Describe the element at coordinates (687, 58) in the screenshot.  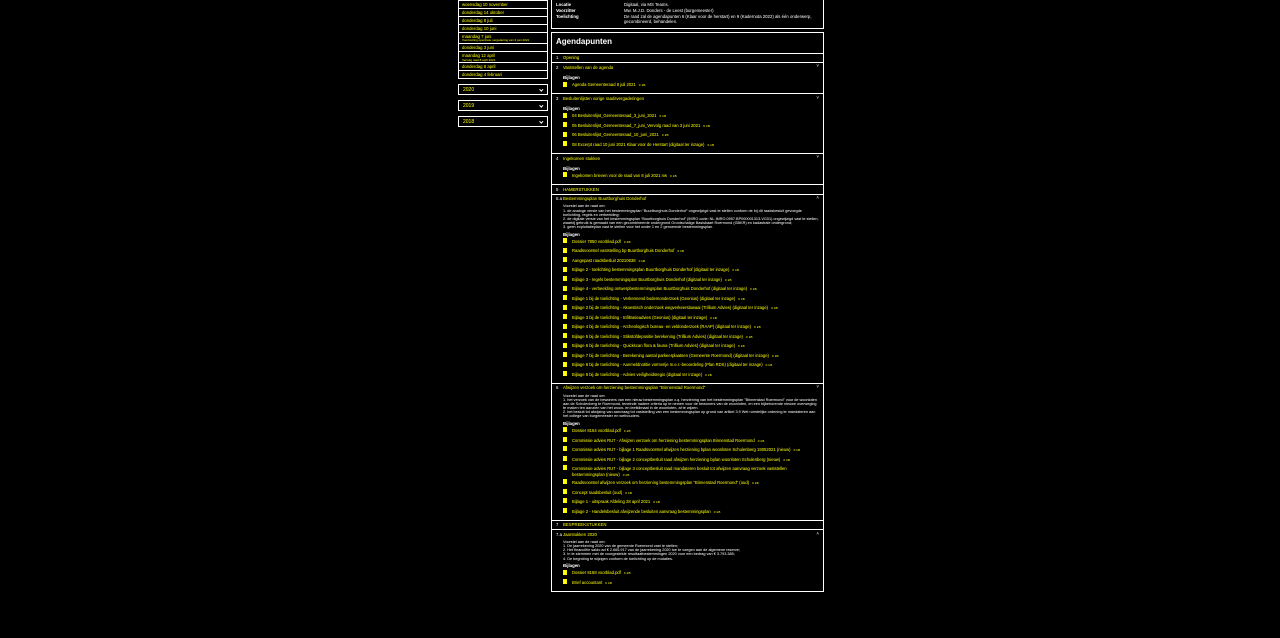
I see `agenda-item-header: 1 Opening` at that location.